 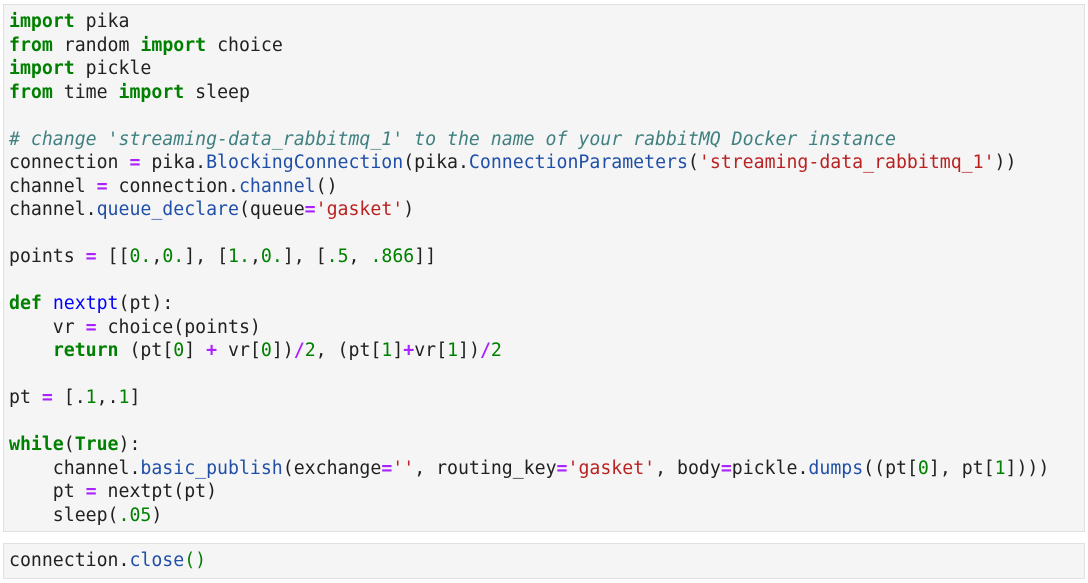 What do you see at coordinates (69, 444) in the screenshot?
I see `code-token: (` at bounding box center [69, 444].